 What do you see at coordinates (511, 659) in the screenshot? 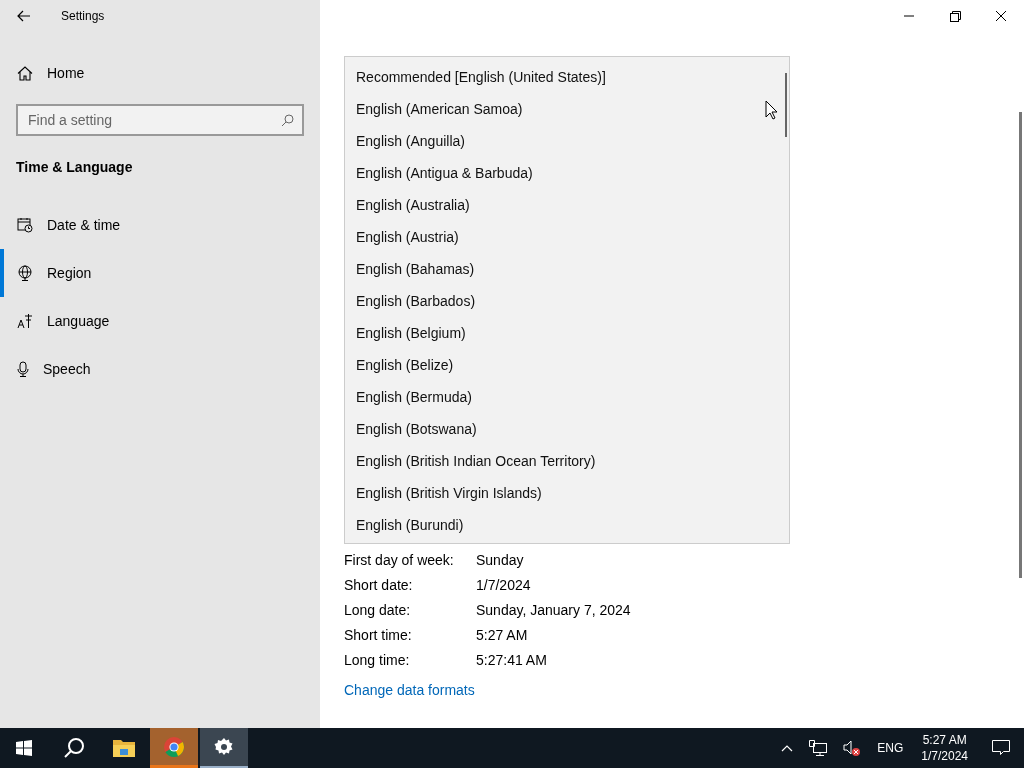
I see `format-value: 5:27:41 AM` at bounding box center [511, 659].